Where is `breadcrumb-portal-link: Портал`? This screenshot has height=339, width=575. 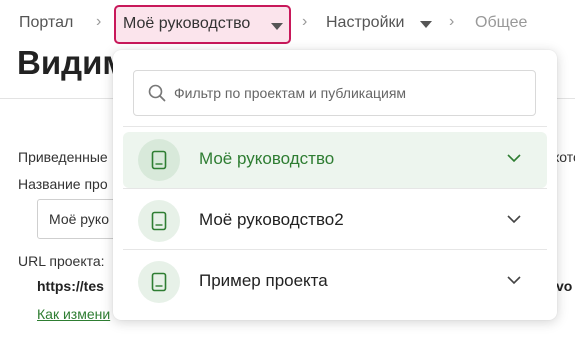
breadcrumb-portal-link: Портал is located at coordinates (46, 23).